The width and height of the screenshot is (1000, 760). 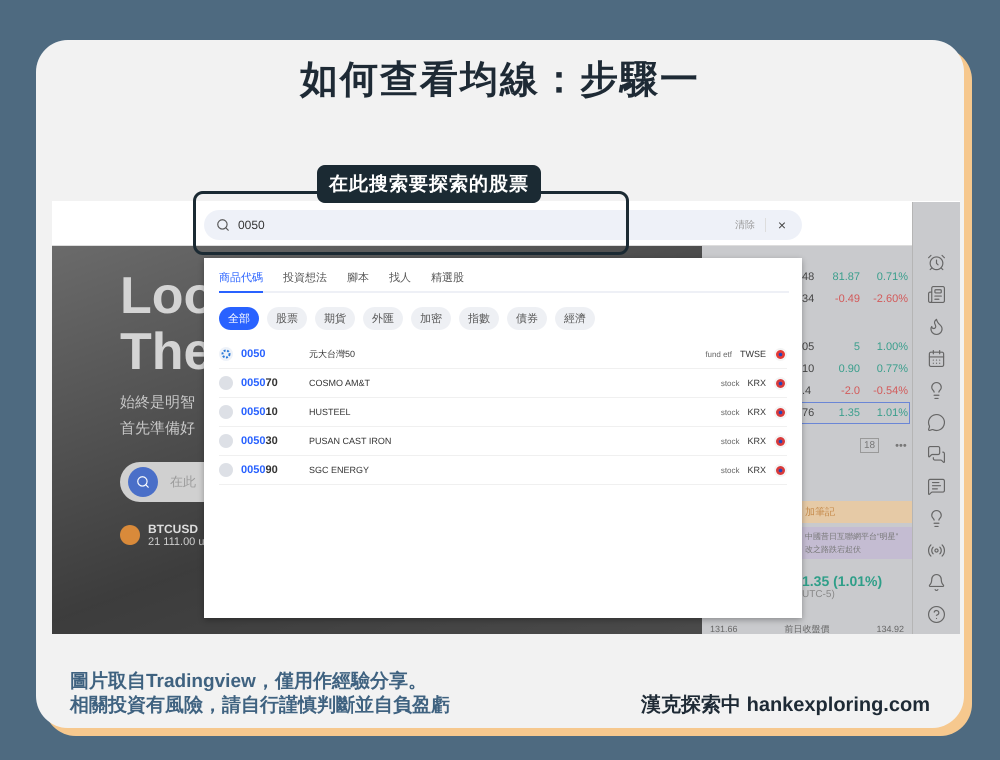 What do you see at coordinates (936, 262) in the screenshot?
I see `alarm-clock-icon` at bounding box center [936, 262].